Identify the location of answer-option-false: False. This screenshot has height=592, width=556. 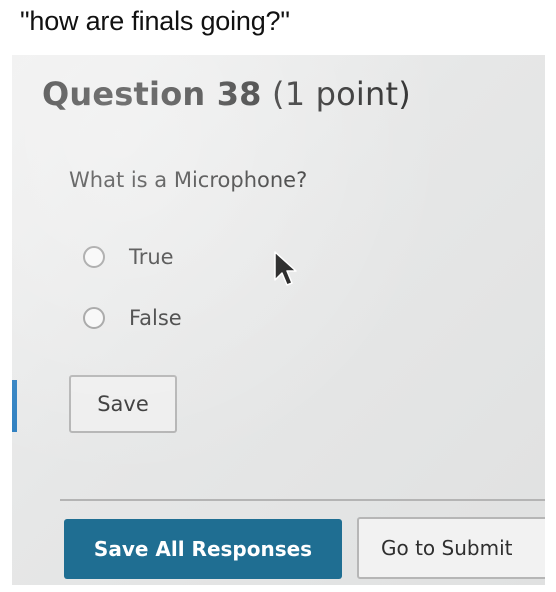
(132, 318).